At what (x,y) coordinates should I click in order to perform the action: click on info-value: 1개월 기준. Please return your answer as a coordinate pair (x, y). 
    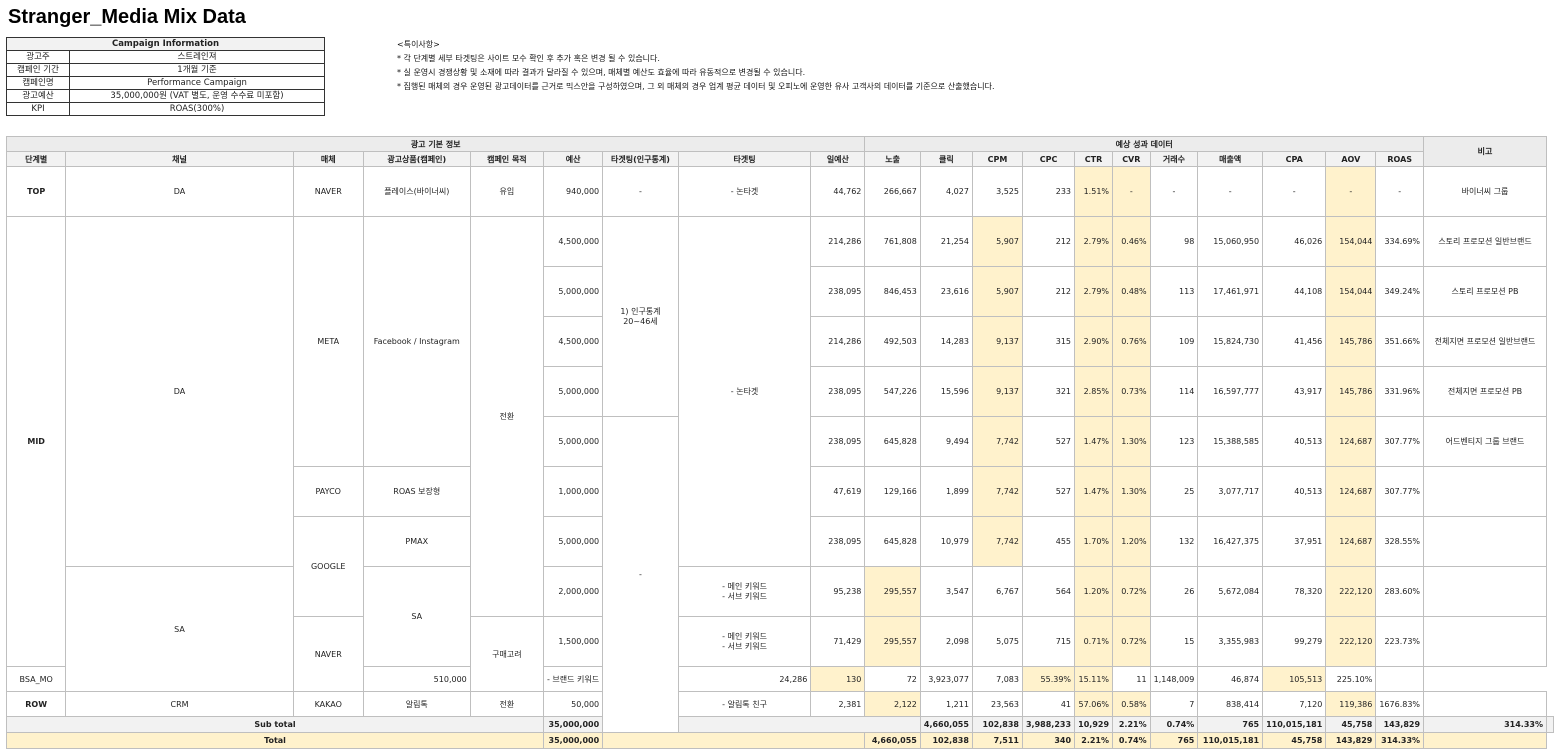
    Looking at the image, I should click on (197, 70).